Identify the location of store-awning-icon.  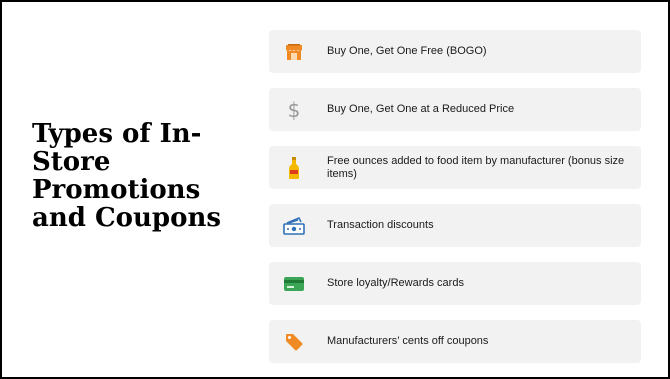
(294, 52).